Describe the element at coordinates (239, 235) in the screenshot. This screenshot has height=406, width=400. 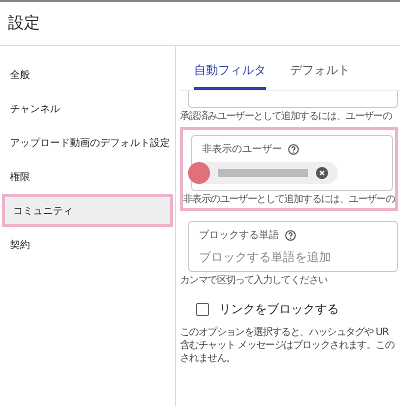
I see `field-label: ブロックする単語` at that location.